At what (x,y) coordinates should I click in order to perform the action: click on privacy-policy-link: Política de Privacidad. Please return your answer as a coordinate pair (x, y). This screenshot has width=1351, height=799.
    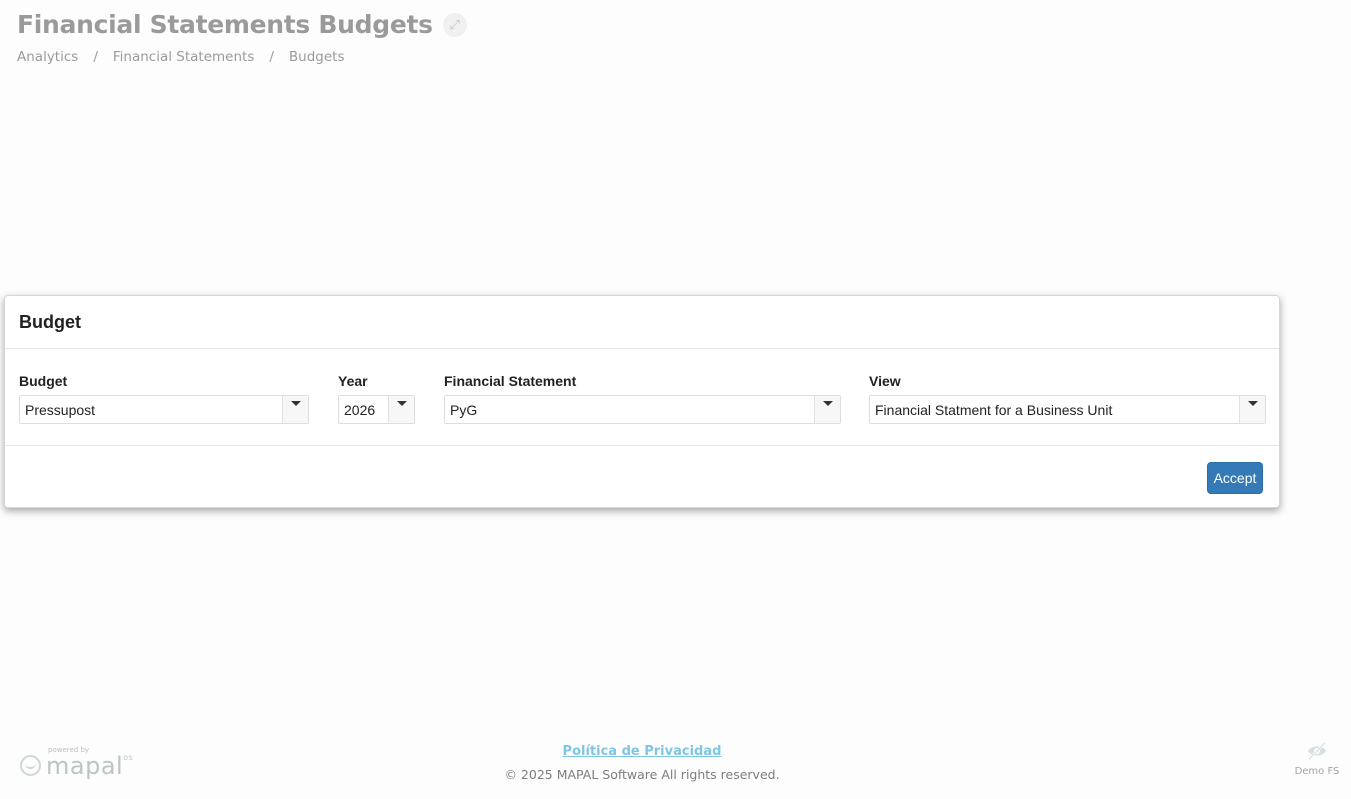
    Looking at the image, I should click on (642, 751).